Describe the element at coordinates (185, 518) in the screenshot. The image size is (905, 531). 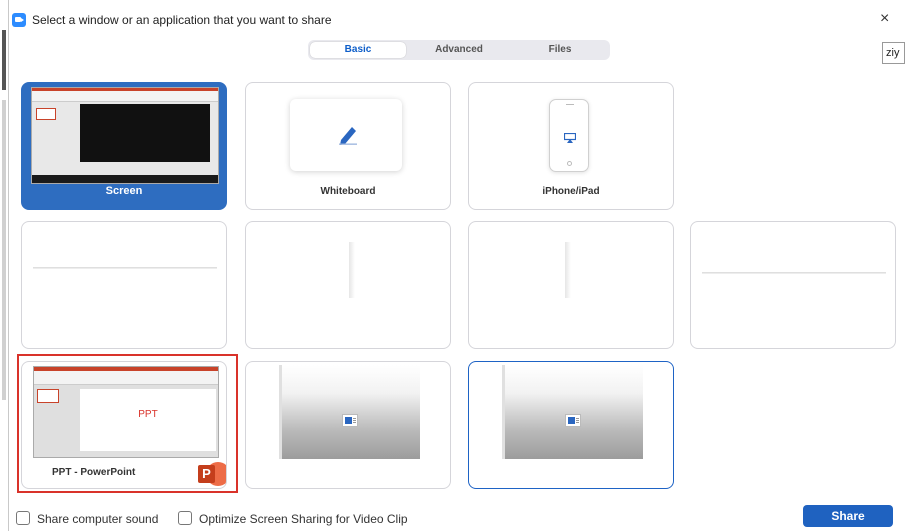
I see `optimize-video-checkbox` at that location.